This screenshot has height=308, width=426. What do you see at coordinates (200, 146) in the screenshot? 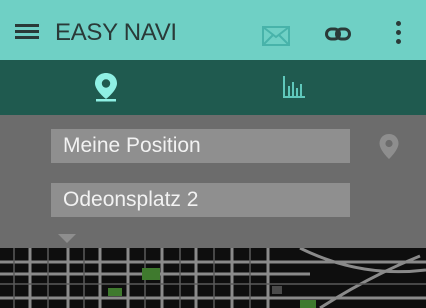
I see `start-location-field: Meine Position` at bounding box center [200, 146].